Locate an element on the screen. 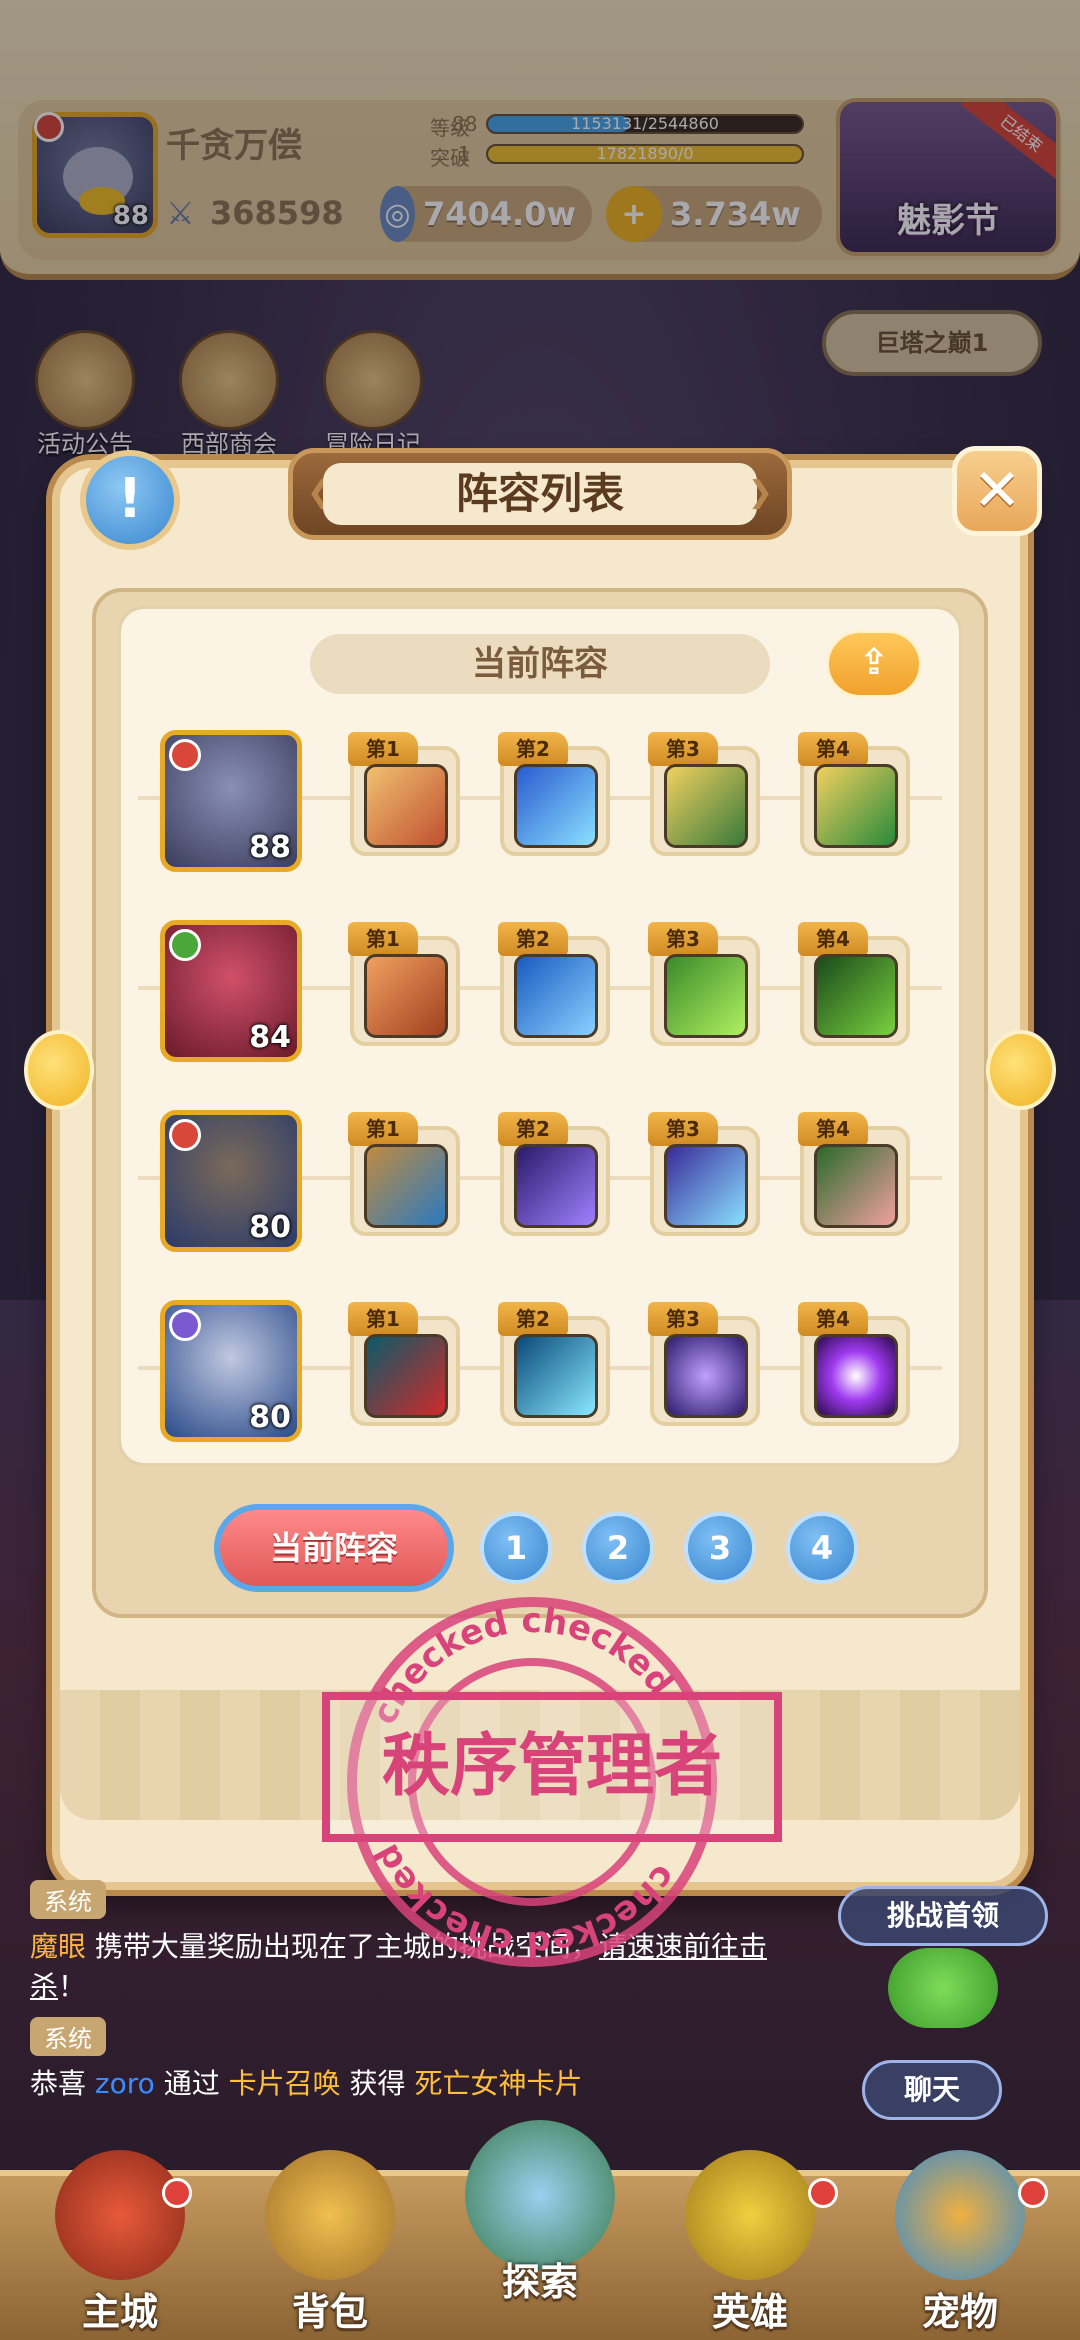 This screenshot has height=2340, width=1080. challenge-boss-button: 挑战首领 is located at coordinates (943, 1916).